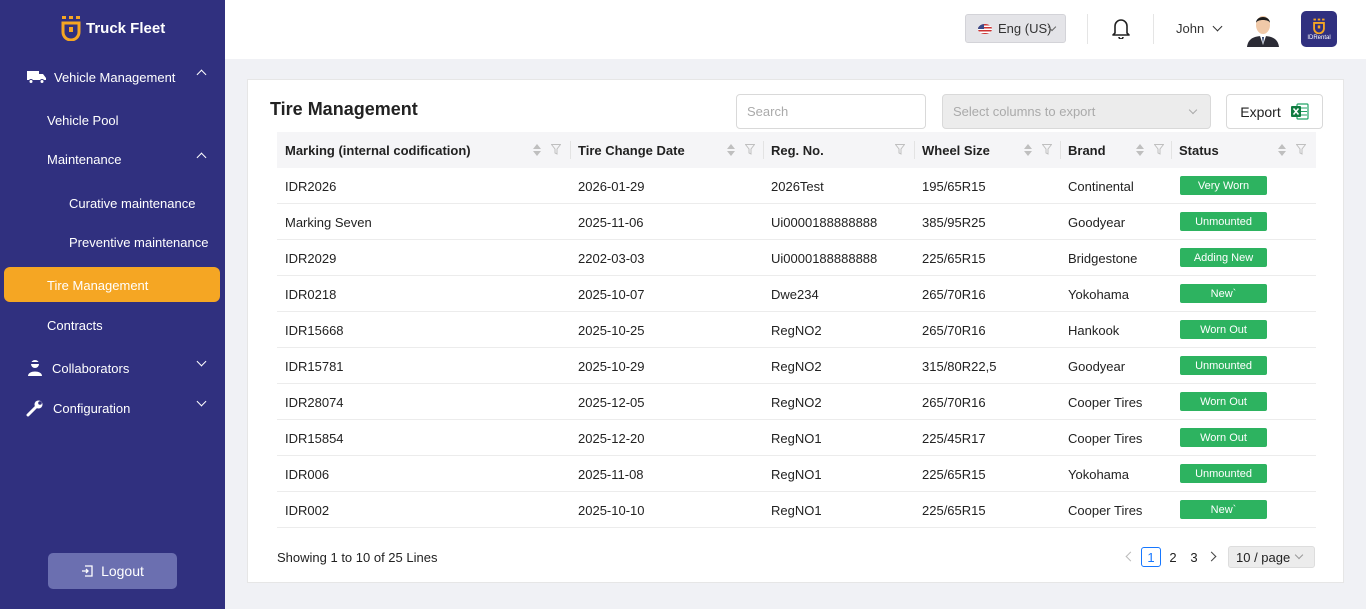 The image size is (1366, 609). What do you see at coordinates (378, 150) in the screenshot?
I see `column-header-label: Marking (internal codification)` at bounding box center [378, 150].